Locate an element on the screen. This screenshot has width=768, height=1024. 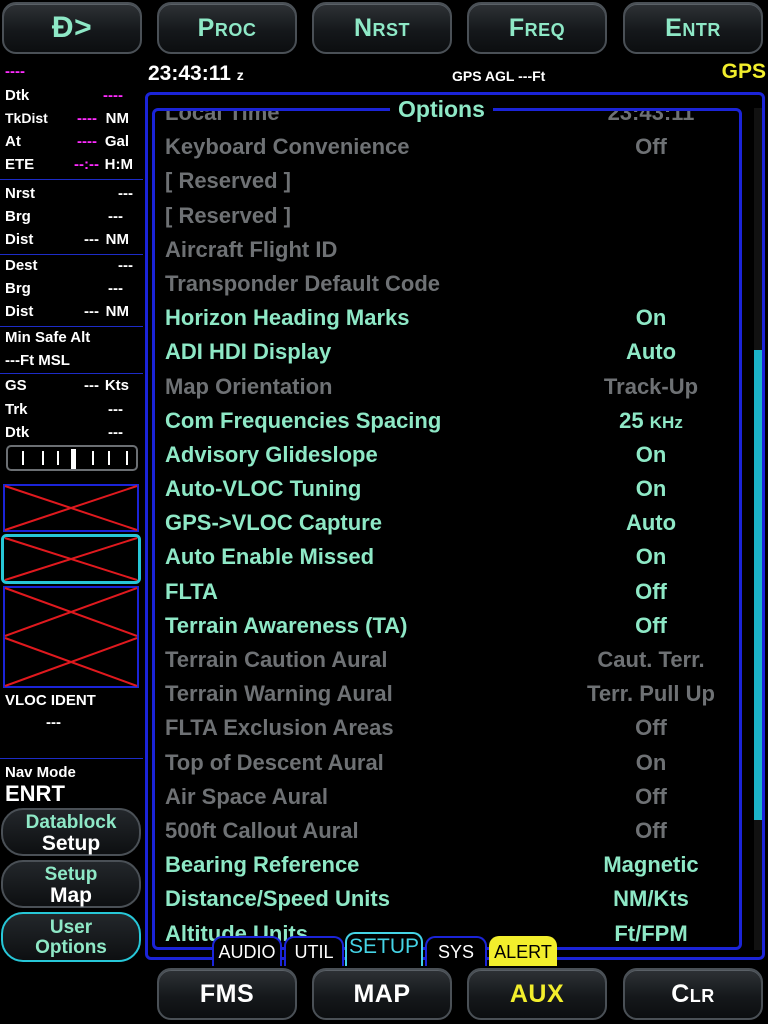
option-row: Auto-VLOC Tuning On is located at coordinates (447, 489).